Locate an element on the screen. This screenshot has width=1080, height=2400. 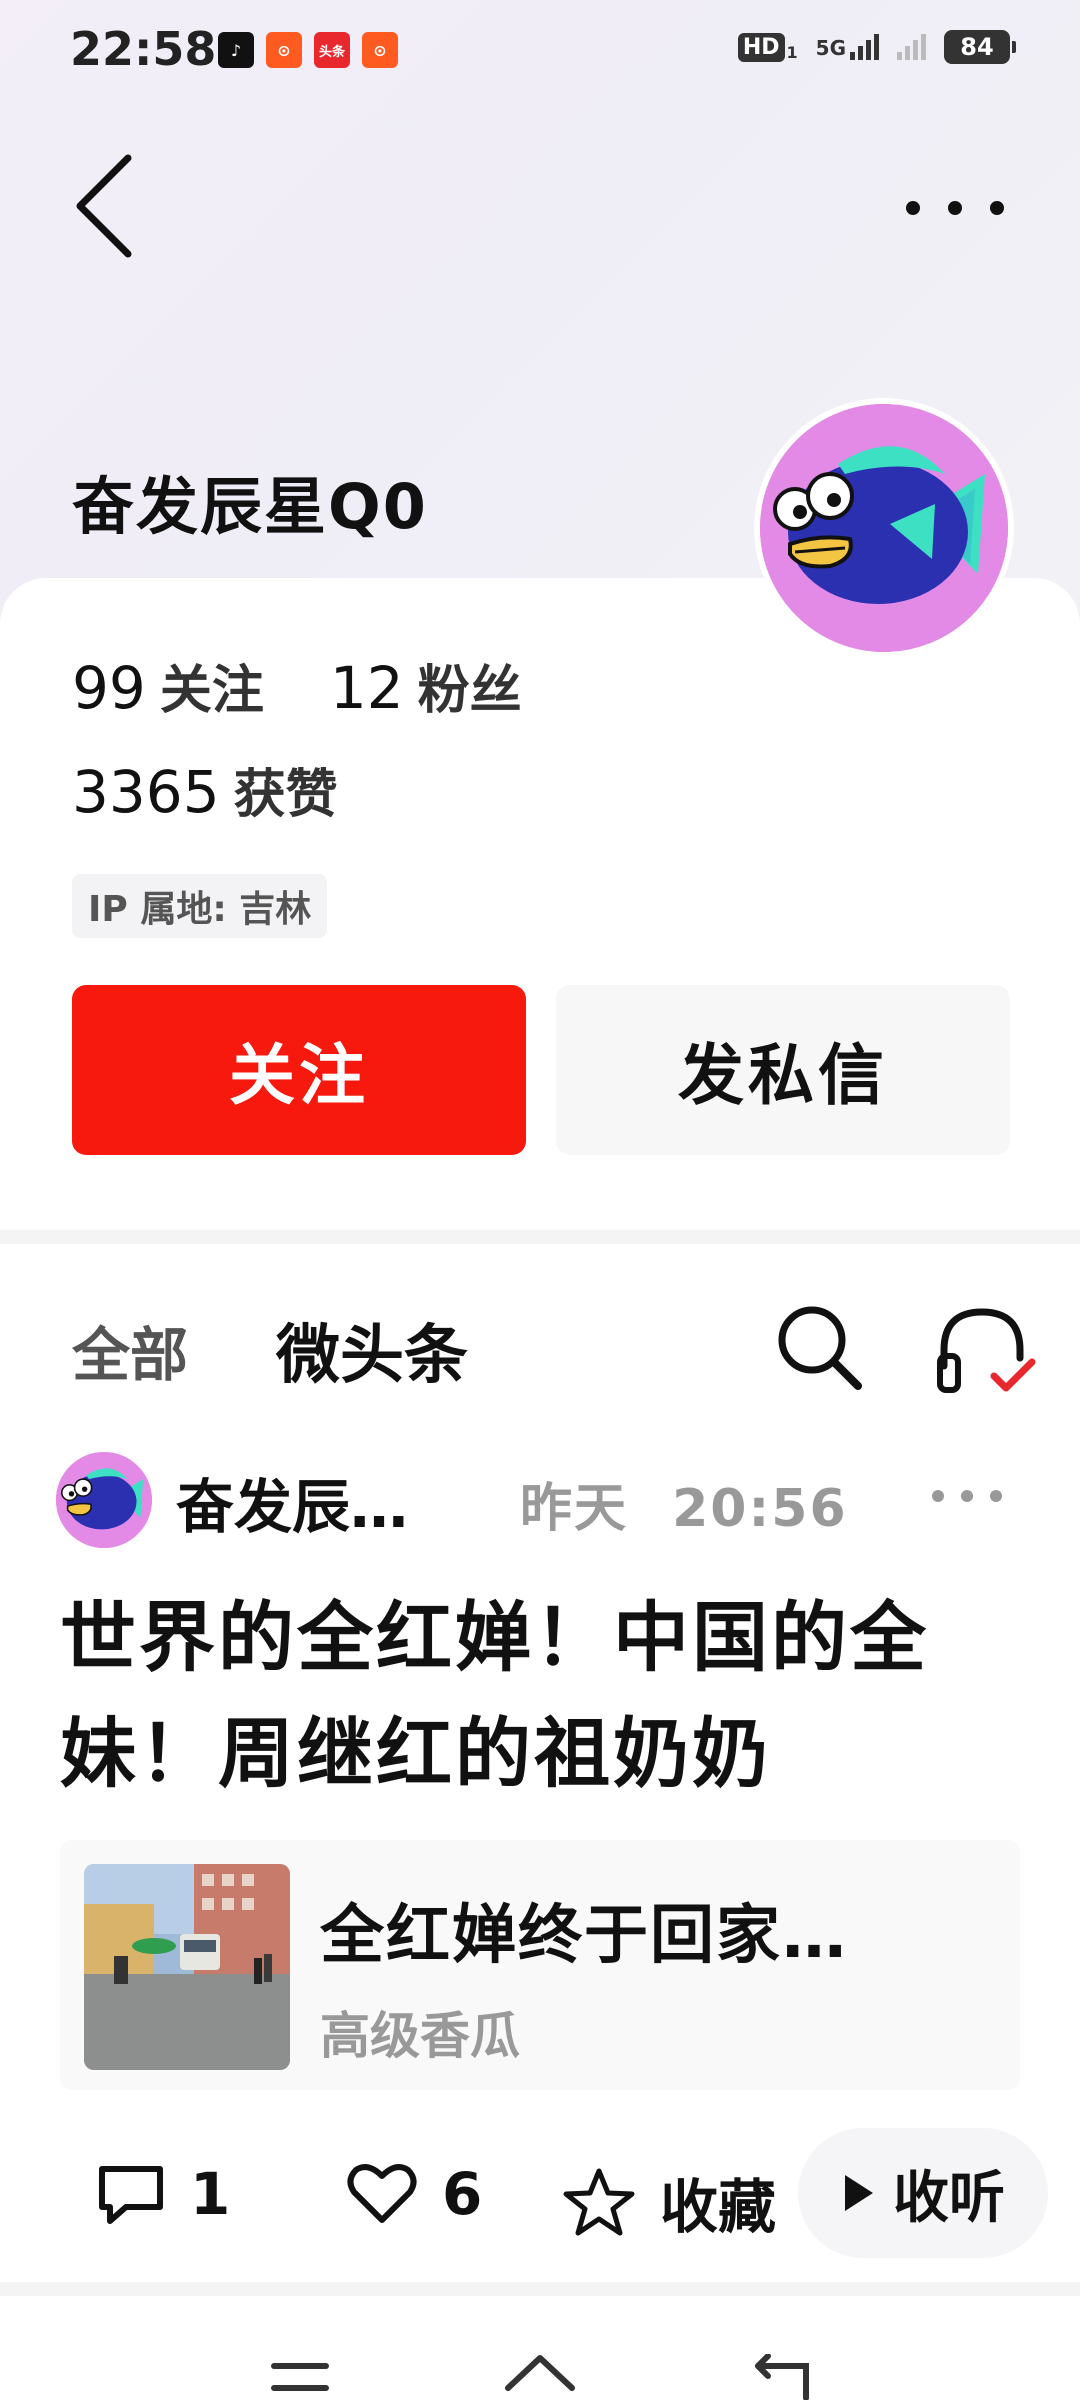
likes-count: 3365 is located at coordinates (146, 792).